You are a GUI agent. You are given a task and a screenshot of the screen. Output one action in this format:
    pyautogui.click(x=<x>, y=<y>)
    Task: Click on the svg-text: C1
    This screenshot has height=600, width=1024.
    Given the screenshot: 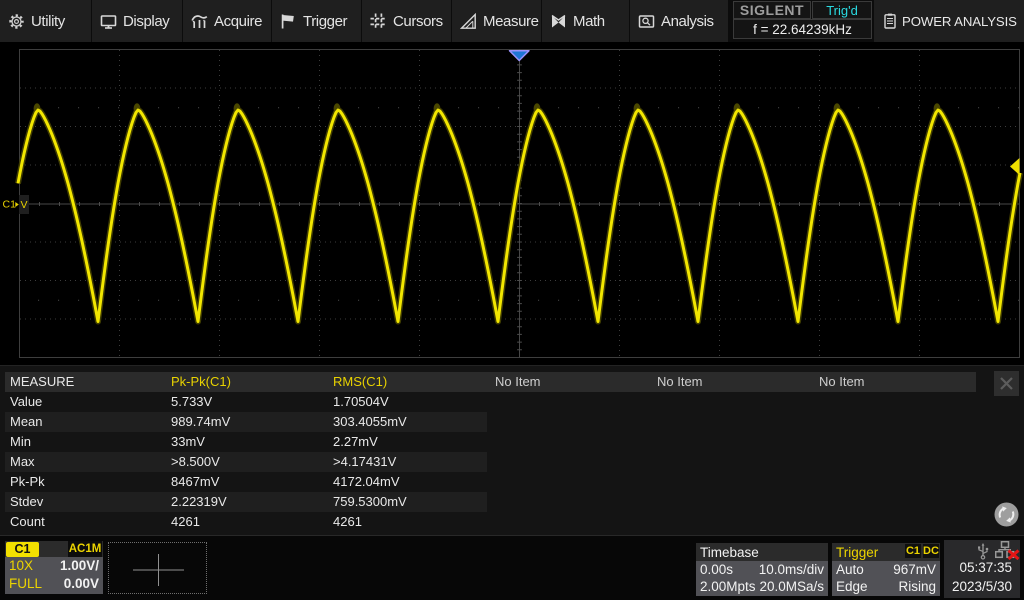 What is the action you would take?
    pyautogui.click(x=10, y=205)
    